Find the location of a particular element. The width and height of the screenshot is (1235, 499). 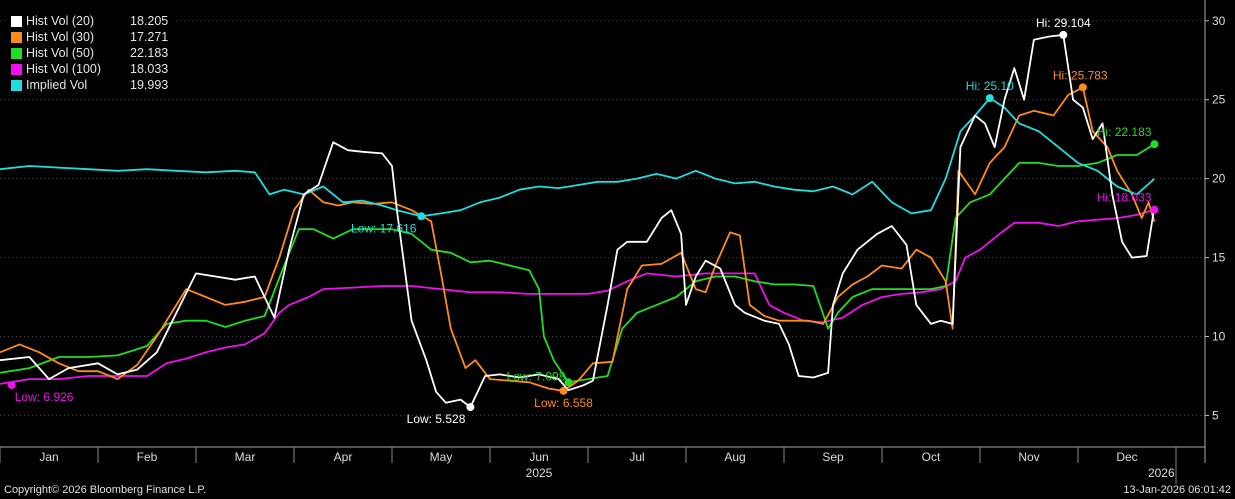

x-tick-label: Nov is located at coordinates (1028, 457).